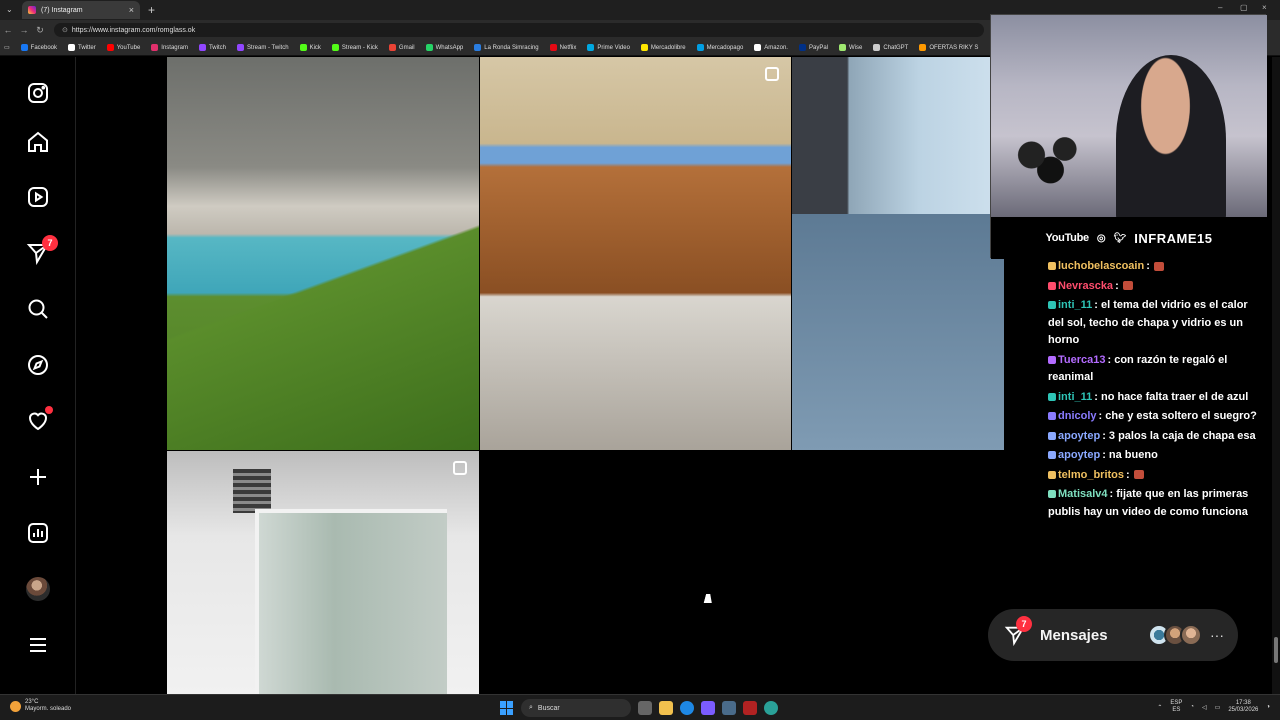  What do you see at coordinates (898, 253) in the screenshot?
I see `post-glass-deck` at bounding box center [898, 253].